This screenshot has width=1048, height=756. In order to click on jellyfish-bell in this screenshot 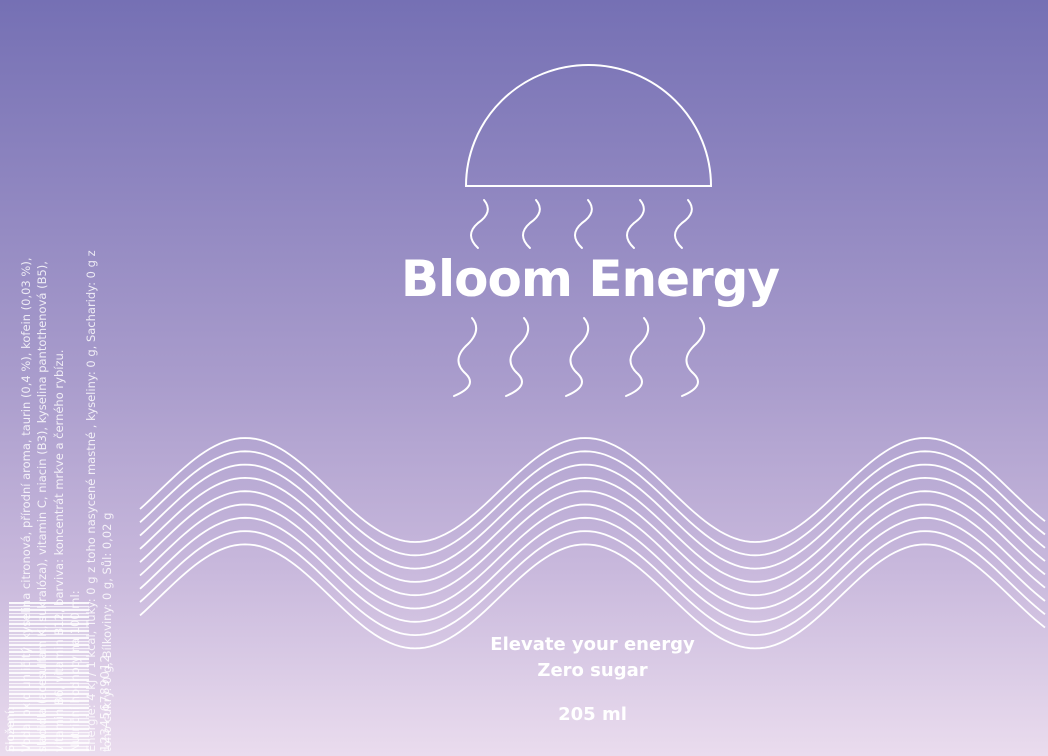, I will do `click(588, 125)`.